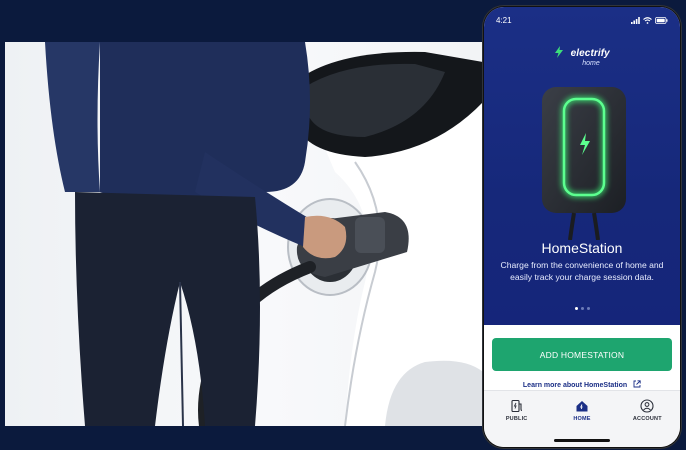 This screenshot has height=450, width=686. Describe the element at coordinates (582, 248) in the screenshot. I see `product-title: HomeStation` at that location.